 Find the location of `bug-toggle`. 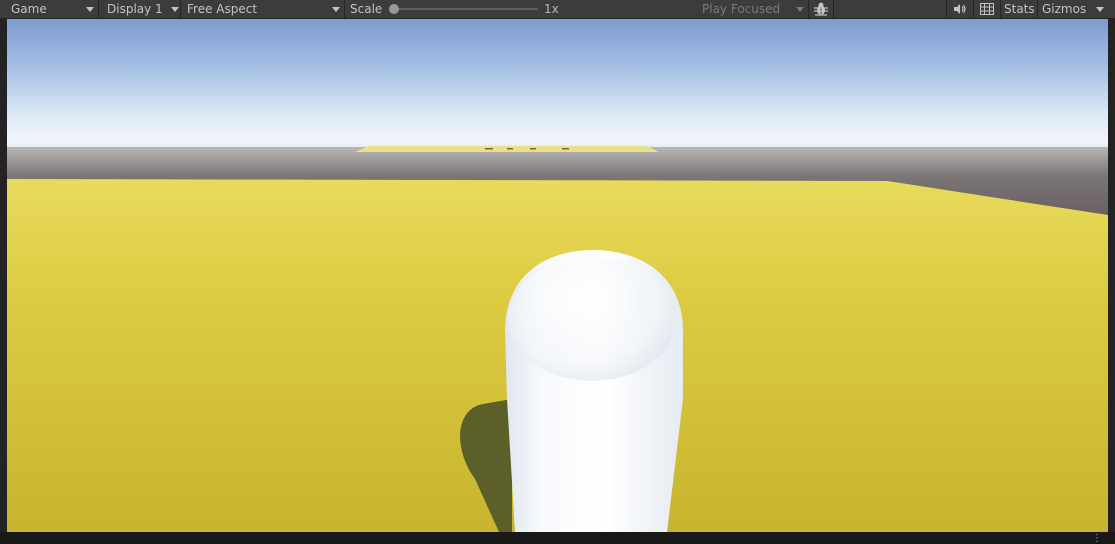

bug-toggle is located at coordinates (821, 9).